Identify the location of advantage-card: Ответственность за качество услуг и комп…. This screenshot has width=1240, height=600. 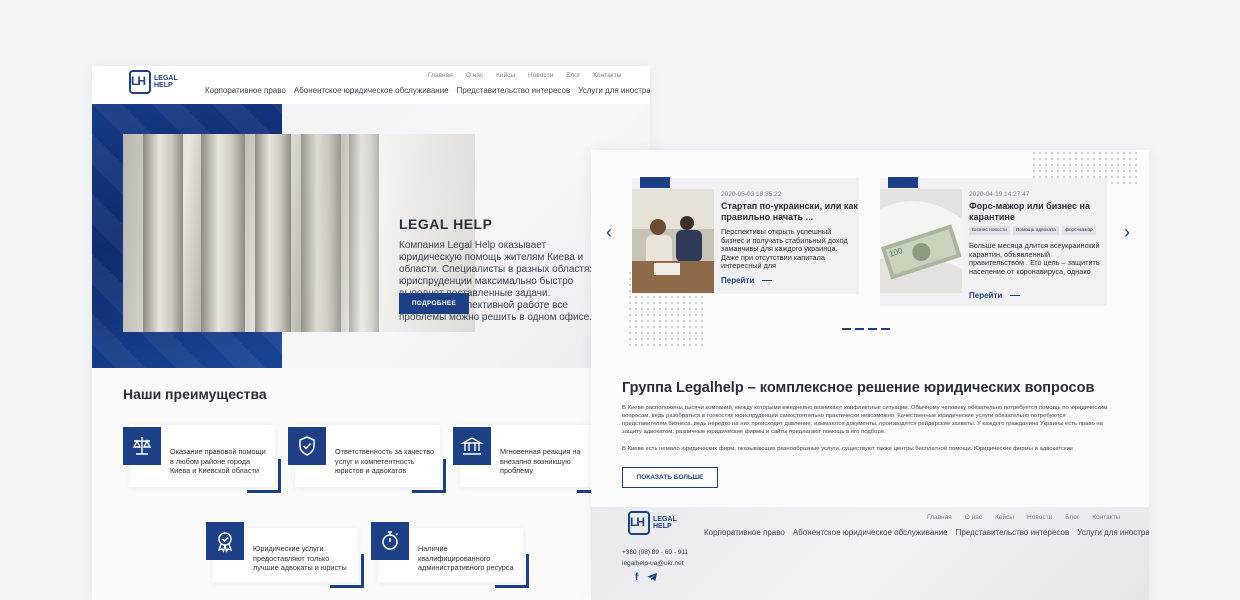
(367, 459).